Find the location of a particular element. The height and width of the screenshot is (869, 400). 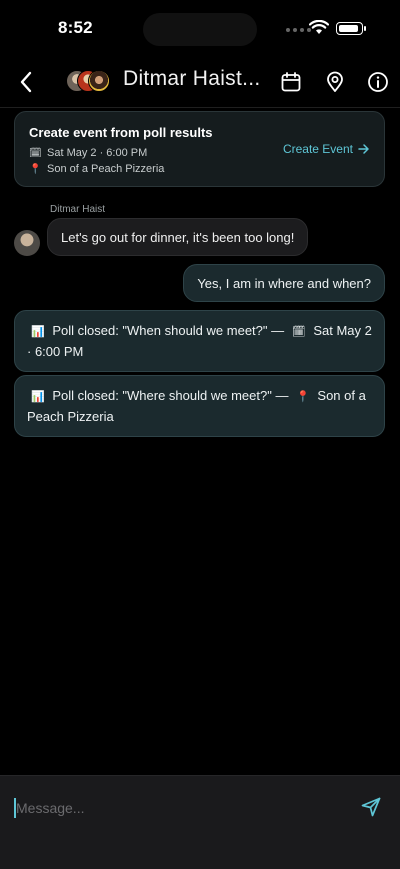

dynamic-island is located at coordinates (200, 29).